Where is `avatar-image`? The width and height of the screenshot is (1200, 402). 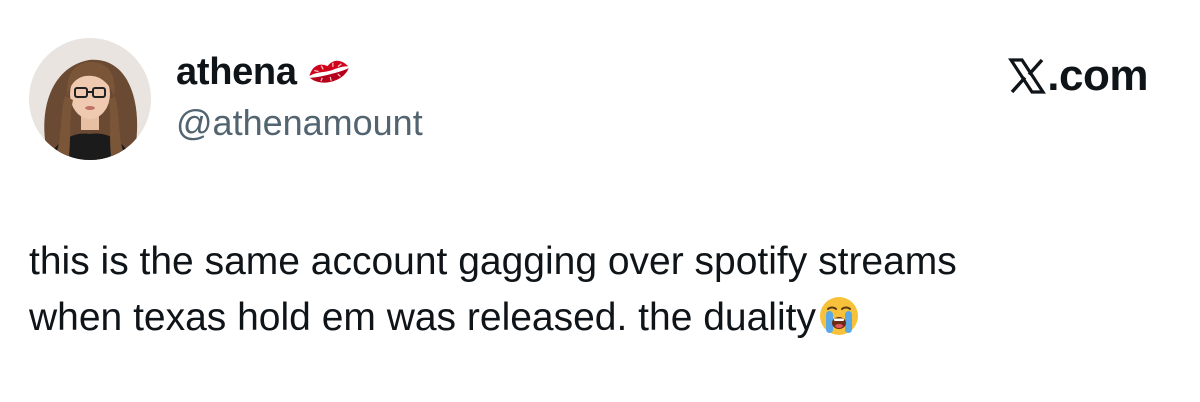 avatar-image is located at coordinates (90, 99).